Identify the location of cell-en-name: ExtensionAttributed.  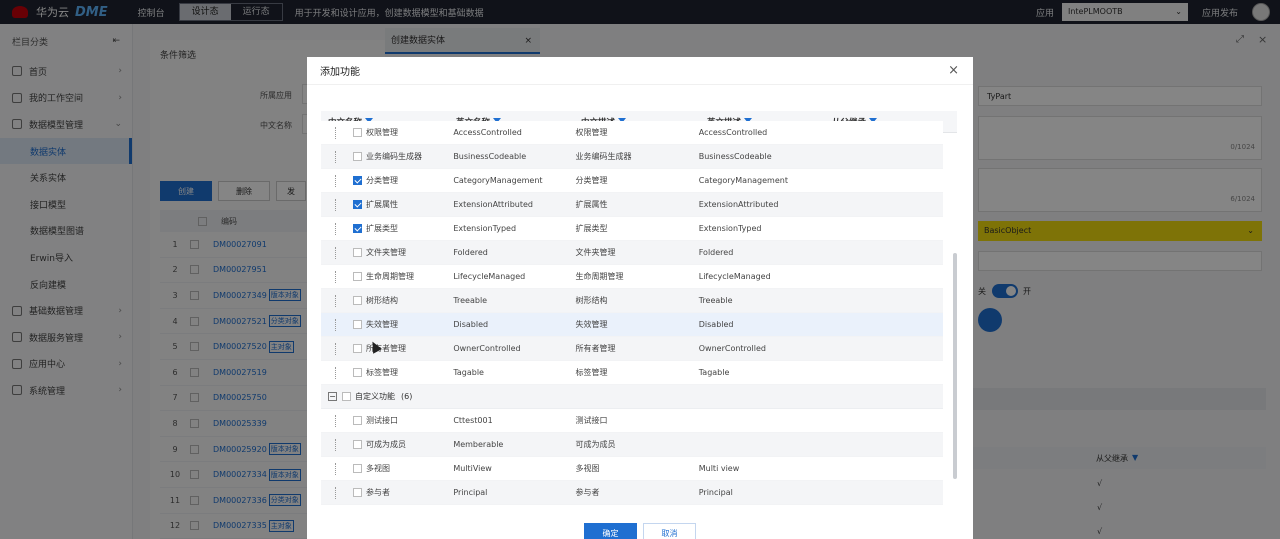
(493, 204).